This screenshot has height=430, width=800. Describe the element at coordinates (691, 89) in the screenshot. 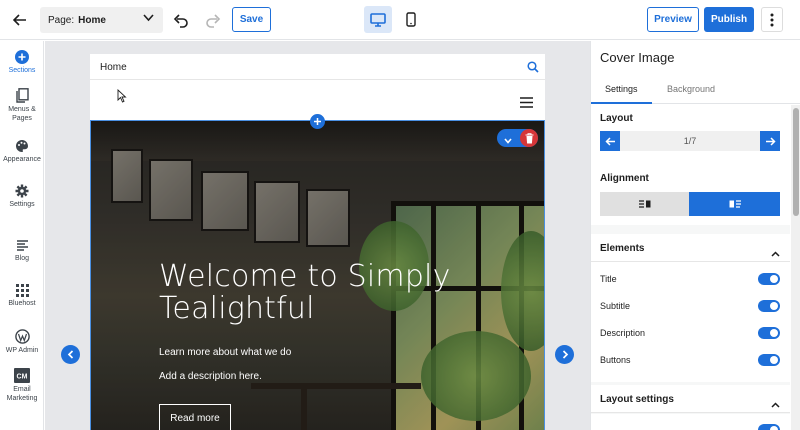

I see `tab-background: Background` at that location.